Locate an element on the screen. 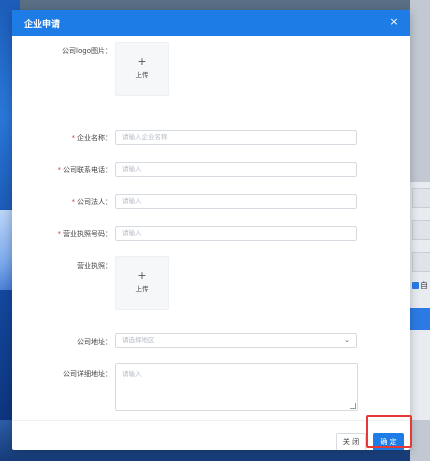 This screenshot has height=461, width=430. detail-address-textarea: 请输入 is located at coordinates (236, 387).